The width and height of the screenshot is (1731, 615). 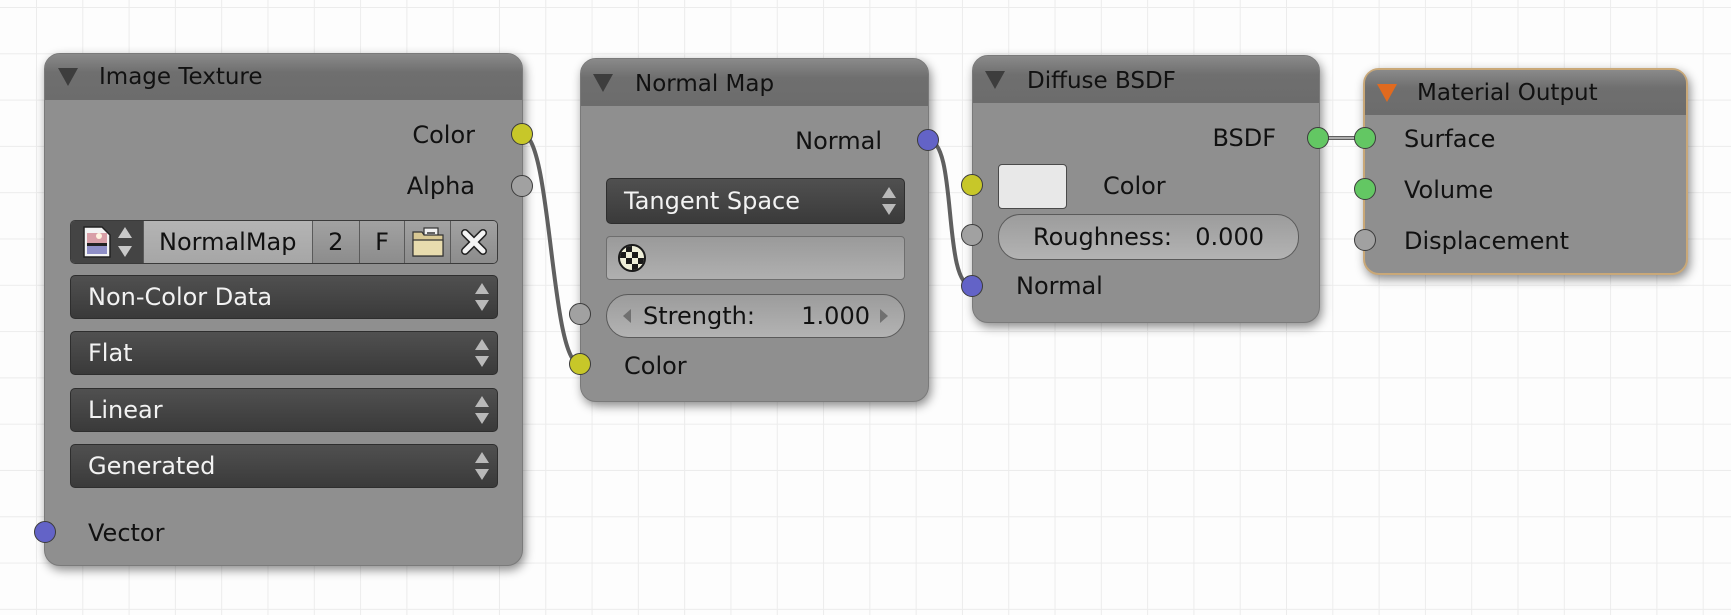 What do you see at coordinates (632, 258) in the screenshot?
I see `uv-checker-icon` at bounding box center [632, 258].